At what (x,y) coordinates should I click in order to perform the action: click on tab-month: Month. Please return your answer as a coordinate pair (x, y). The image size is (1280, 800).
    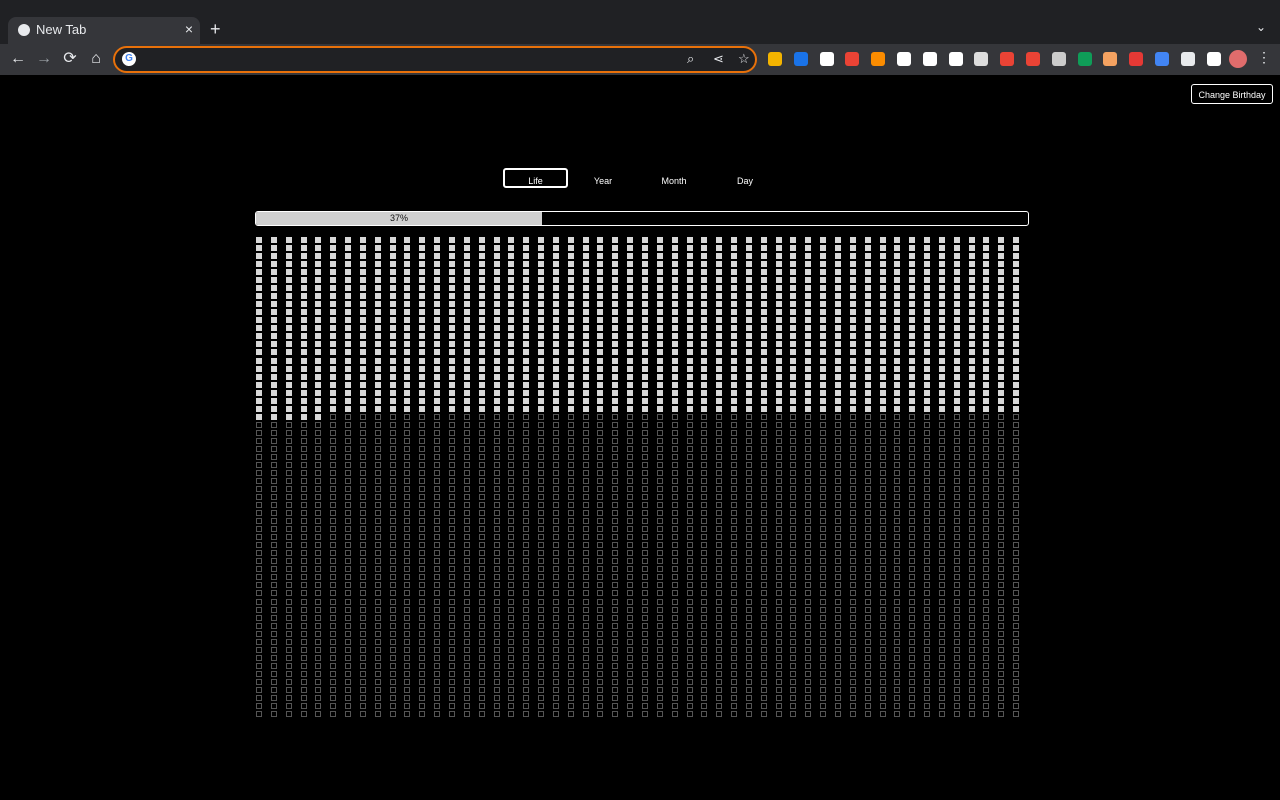
    Looking at the image, I should click on (674, 180).